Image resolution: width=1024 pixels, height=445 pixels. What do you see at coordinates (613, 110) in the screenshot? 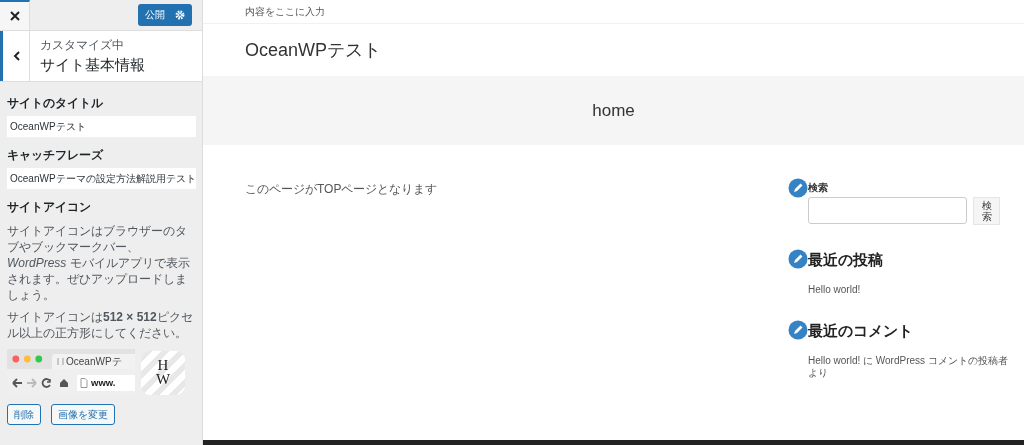
I see `page-title: home` at bounding box center [613, 110].